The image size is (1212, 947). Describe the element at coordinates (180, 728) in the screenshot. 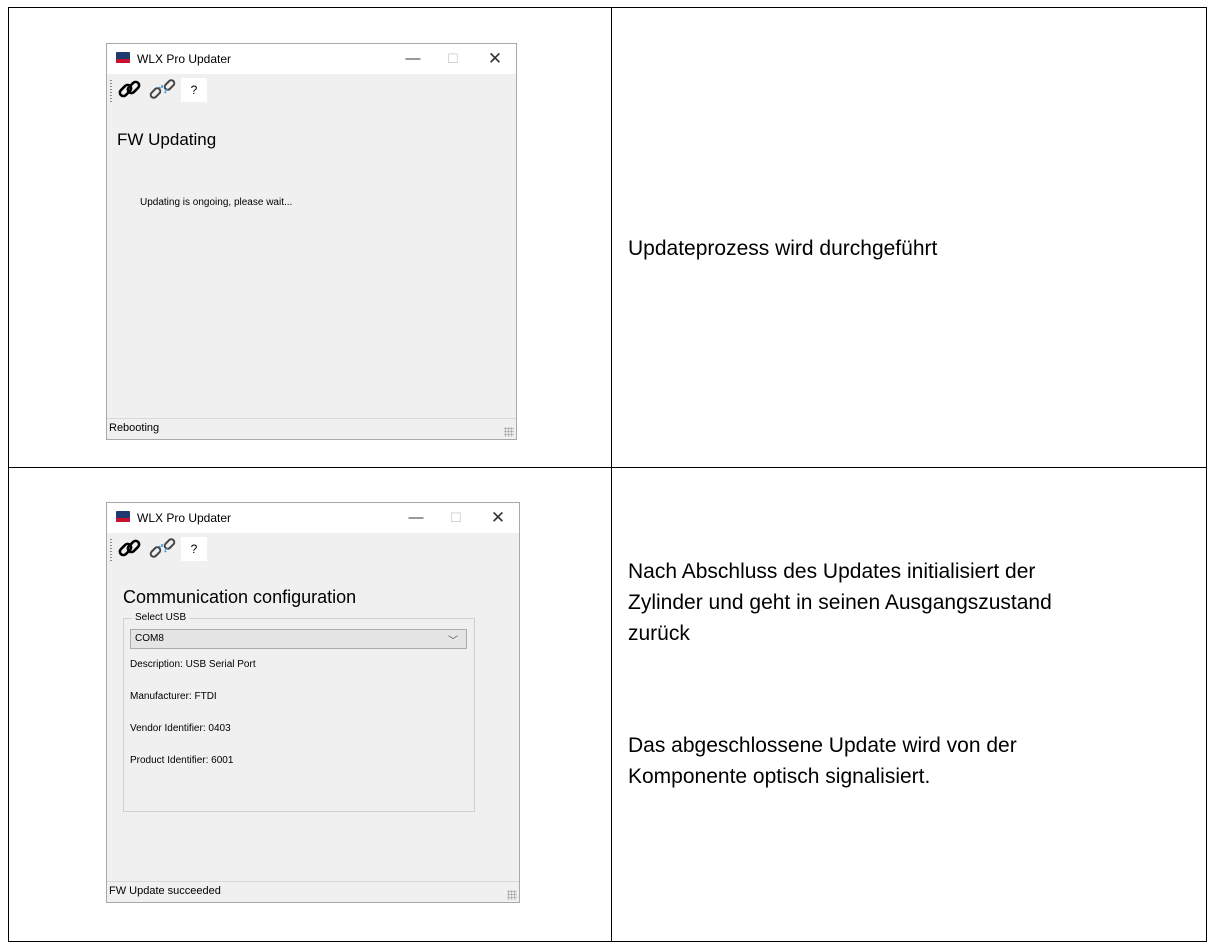

I see `vendor-id-label: Vendor Identifier: 0403` at that location.